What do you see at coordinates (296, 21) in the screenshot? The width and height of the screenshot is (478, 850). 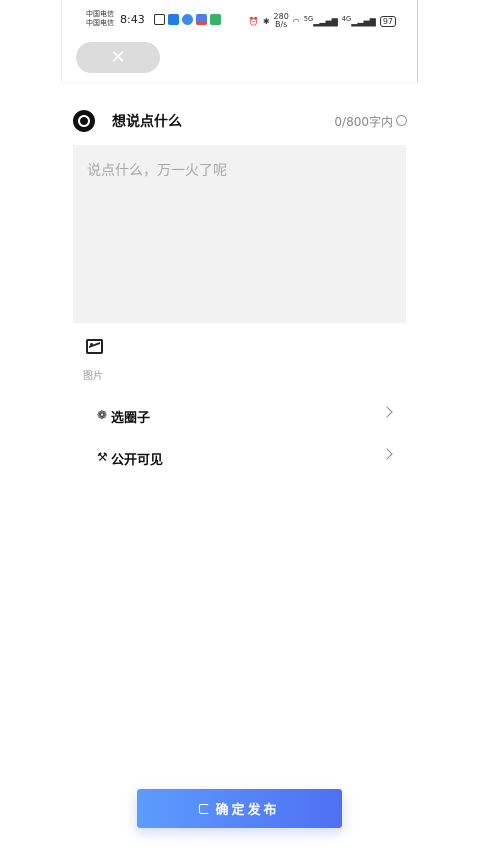 I see `wifi-icon: ◠` at bounding box center [296, 21].